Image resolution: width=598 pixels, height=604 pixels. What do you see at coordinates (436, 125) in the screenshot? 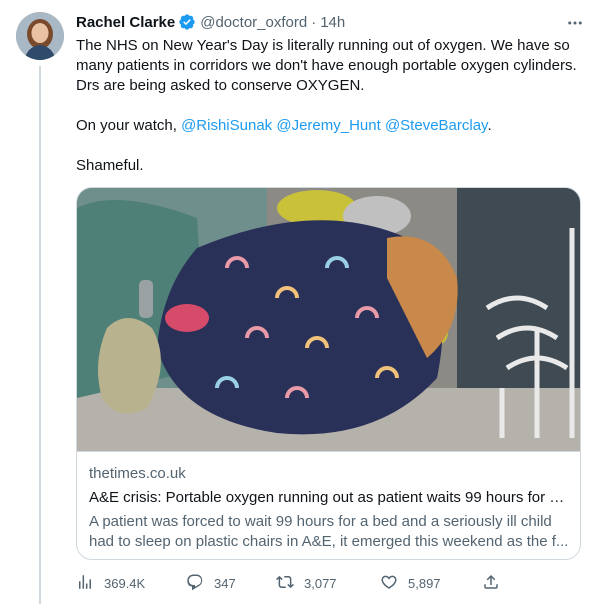
I see `mention-stevebarclay: @SteveBarclay` at bounding box center [436, 125].